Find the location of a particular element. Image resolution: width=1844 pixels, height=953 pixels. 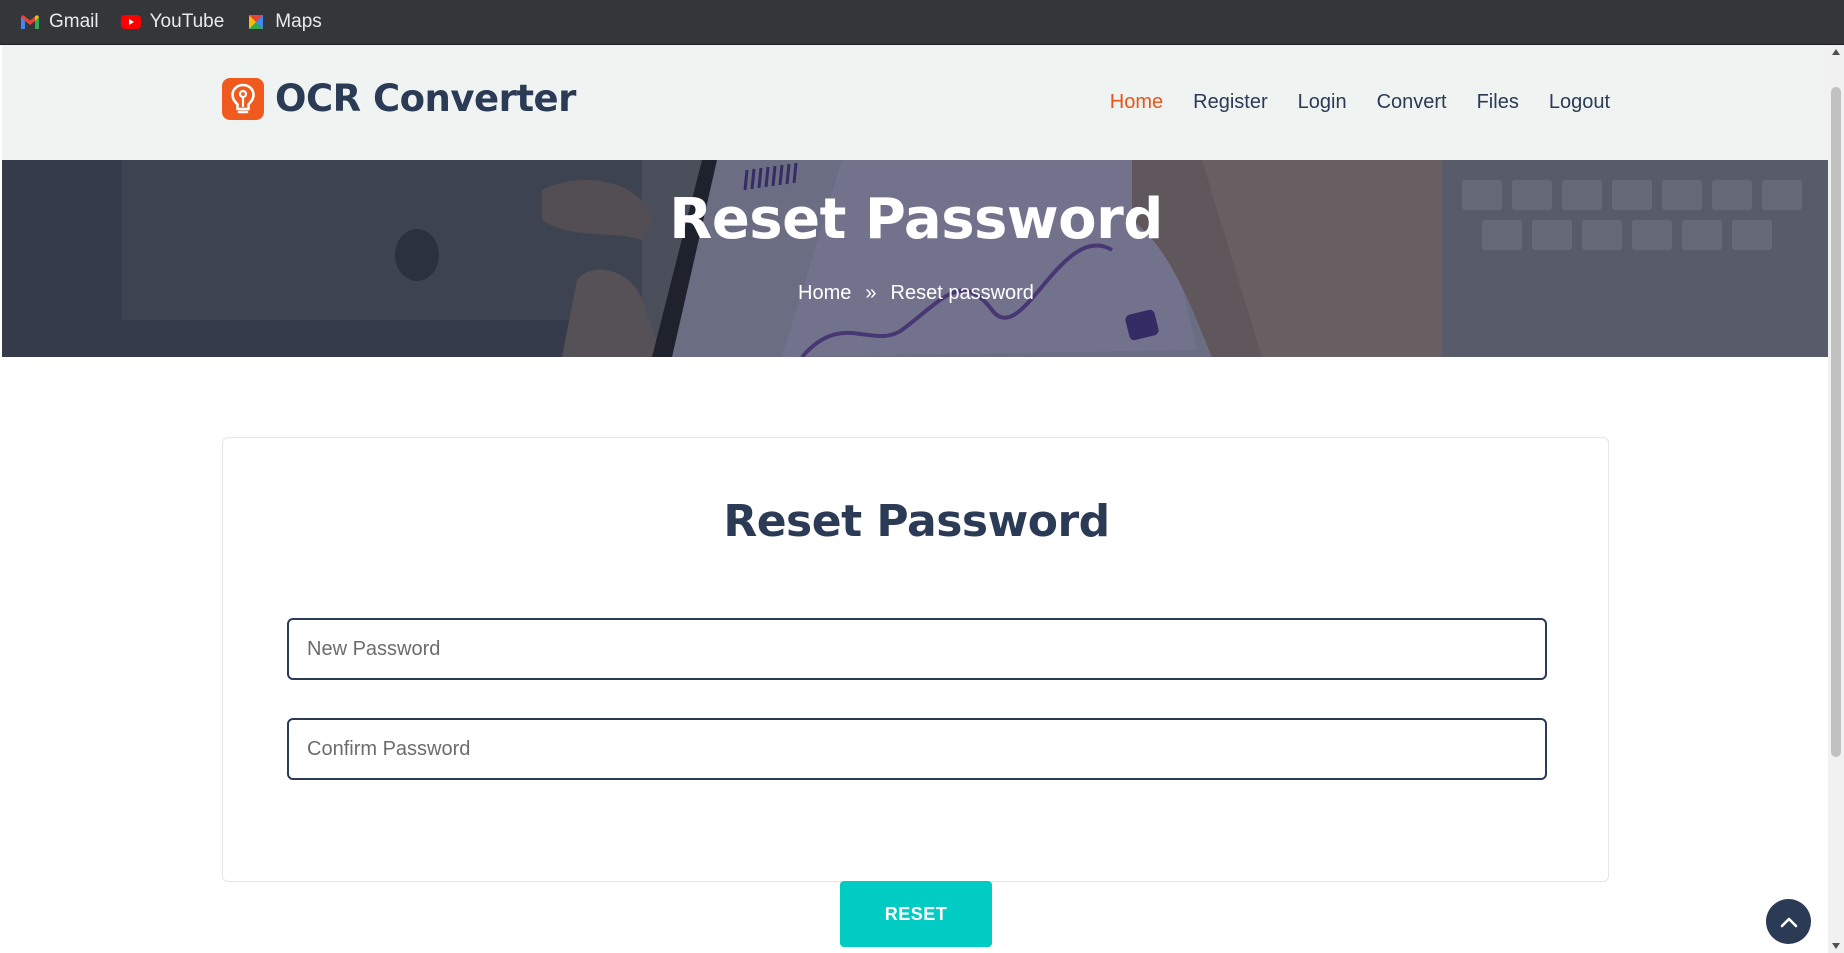

bookmark-maps: Maps is located at coordinates (284, 22).